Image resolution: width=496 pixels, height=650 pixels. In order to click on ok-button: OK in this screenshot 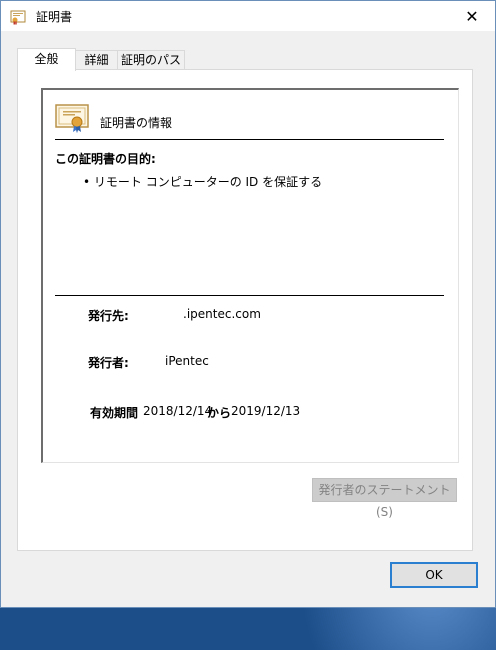, I will do `click(434, 575)`.